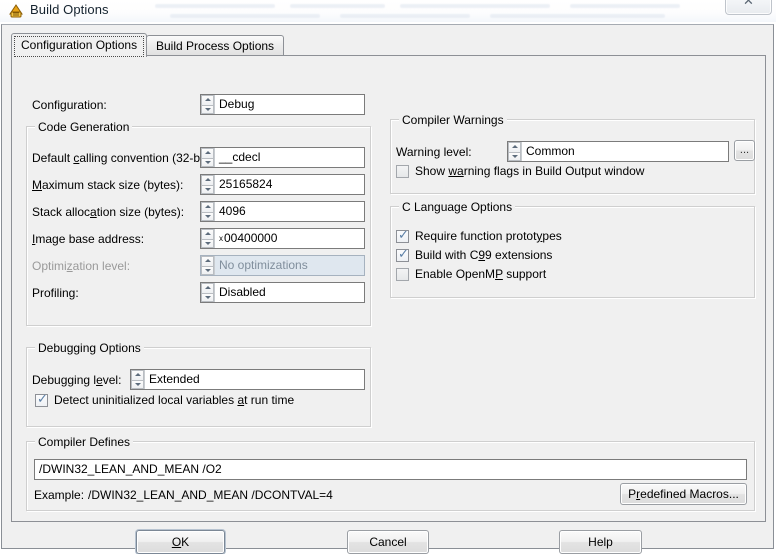  I want to click on image-base-address-label: Image base address:, so click(88, 239).